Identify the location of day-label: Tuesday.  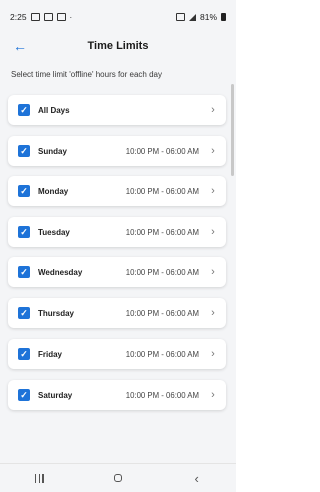
(54, 232).